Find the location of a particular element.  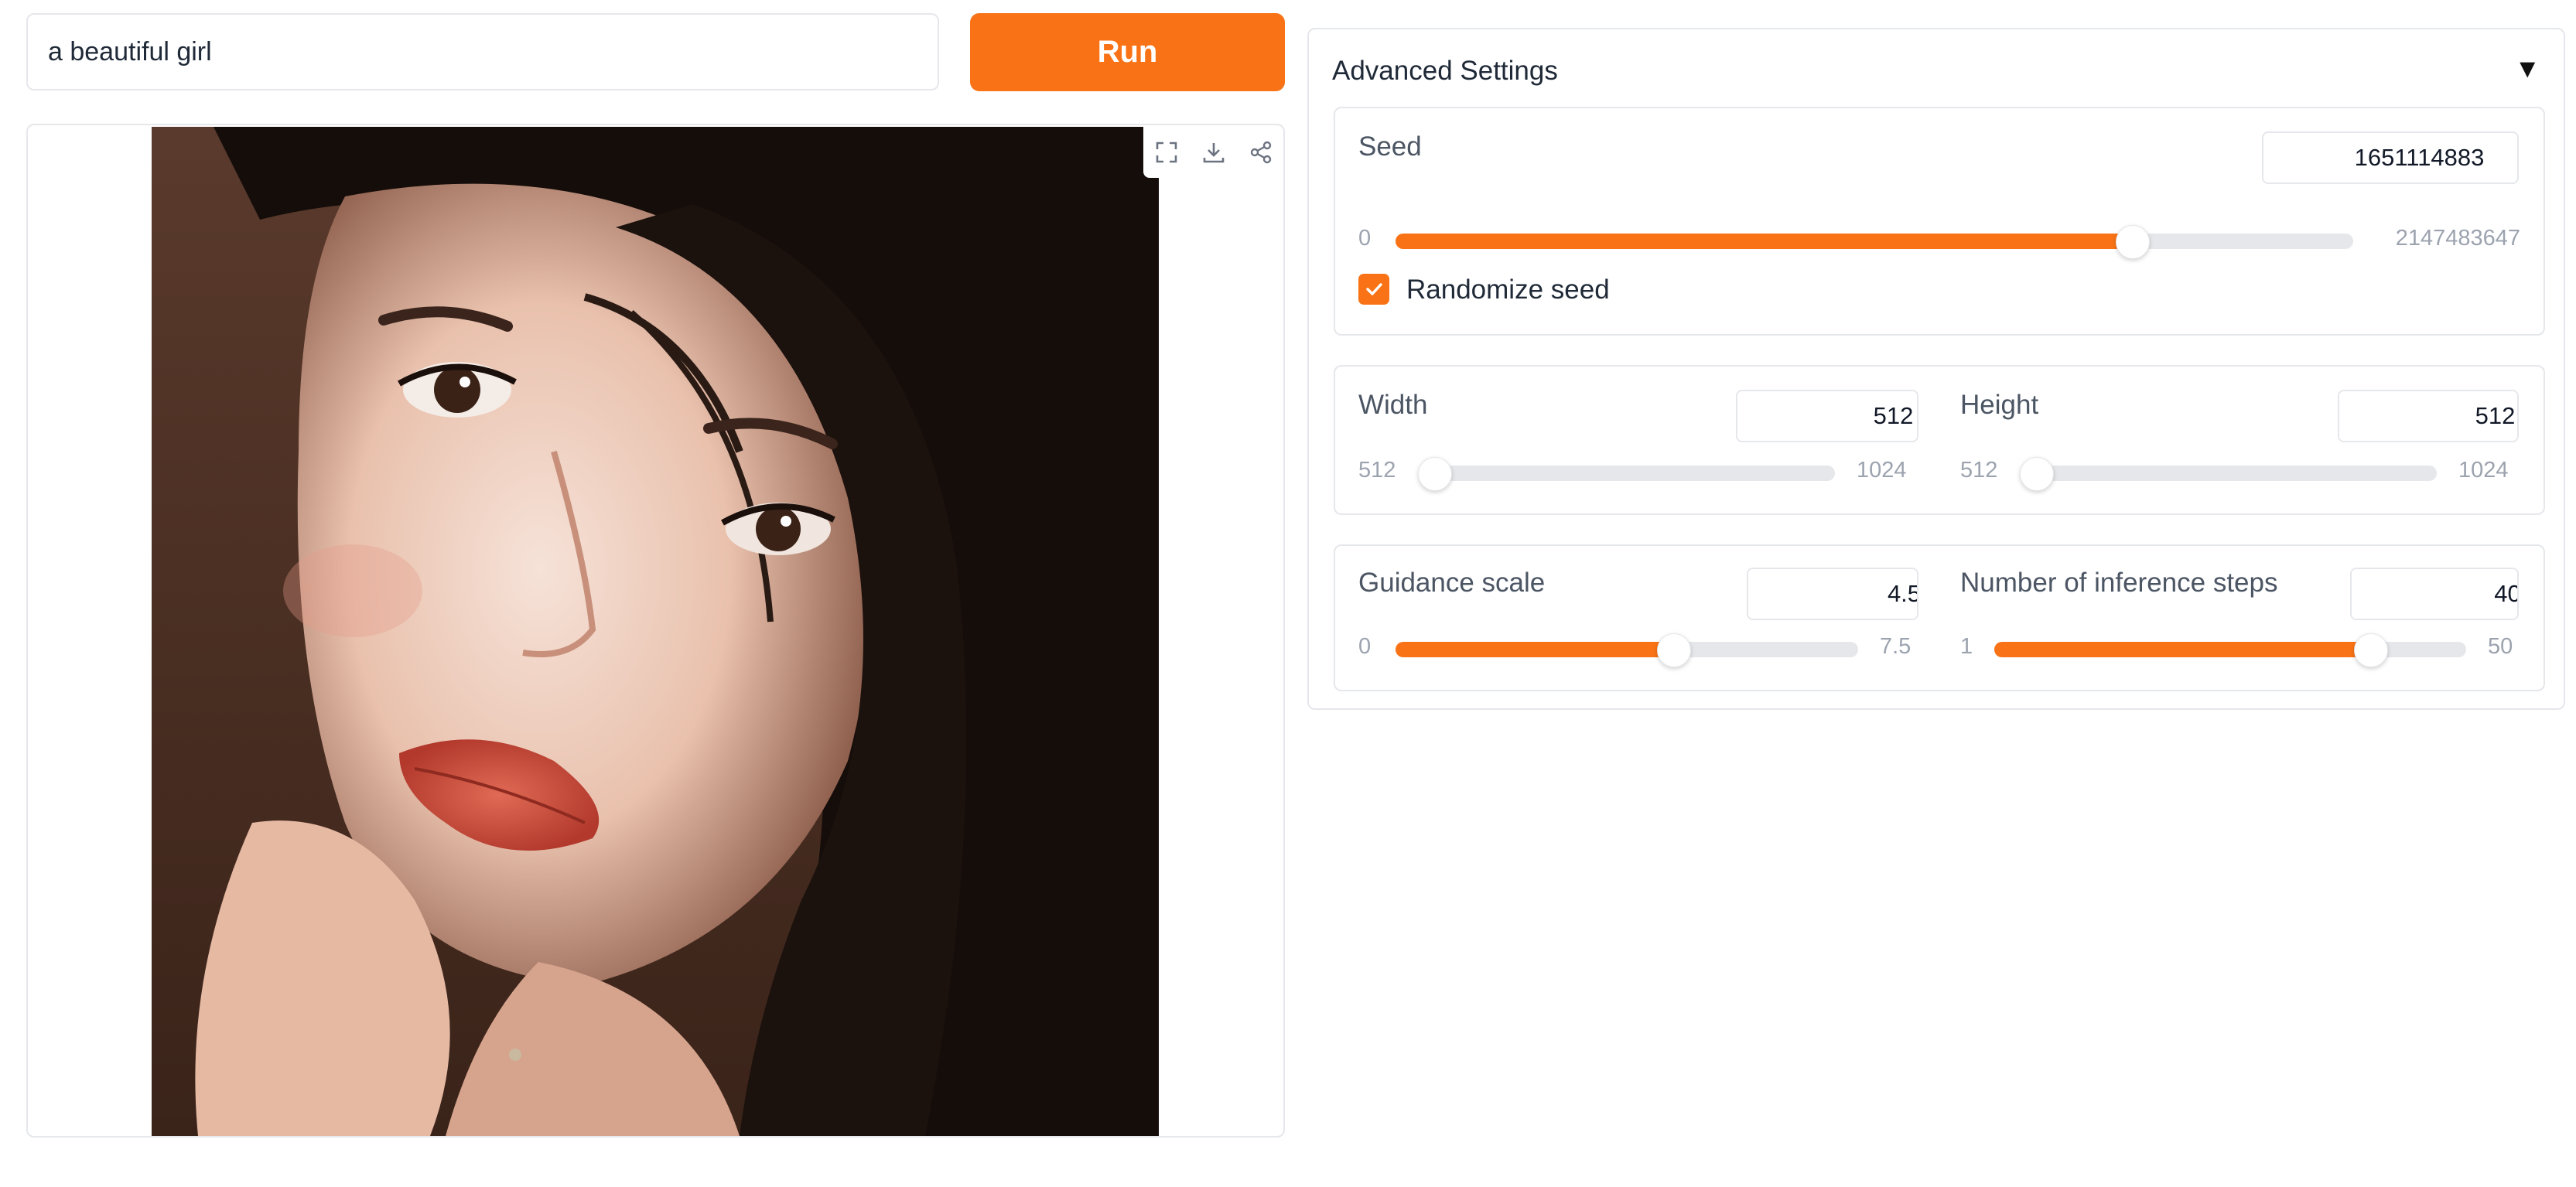

size-group: Width 512 1024 Height 512 1024 is located at coordinates (1939, 440).